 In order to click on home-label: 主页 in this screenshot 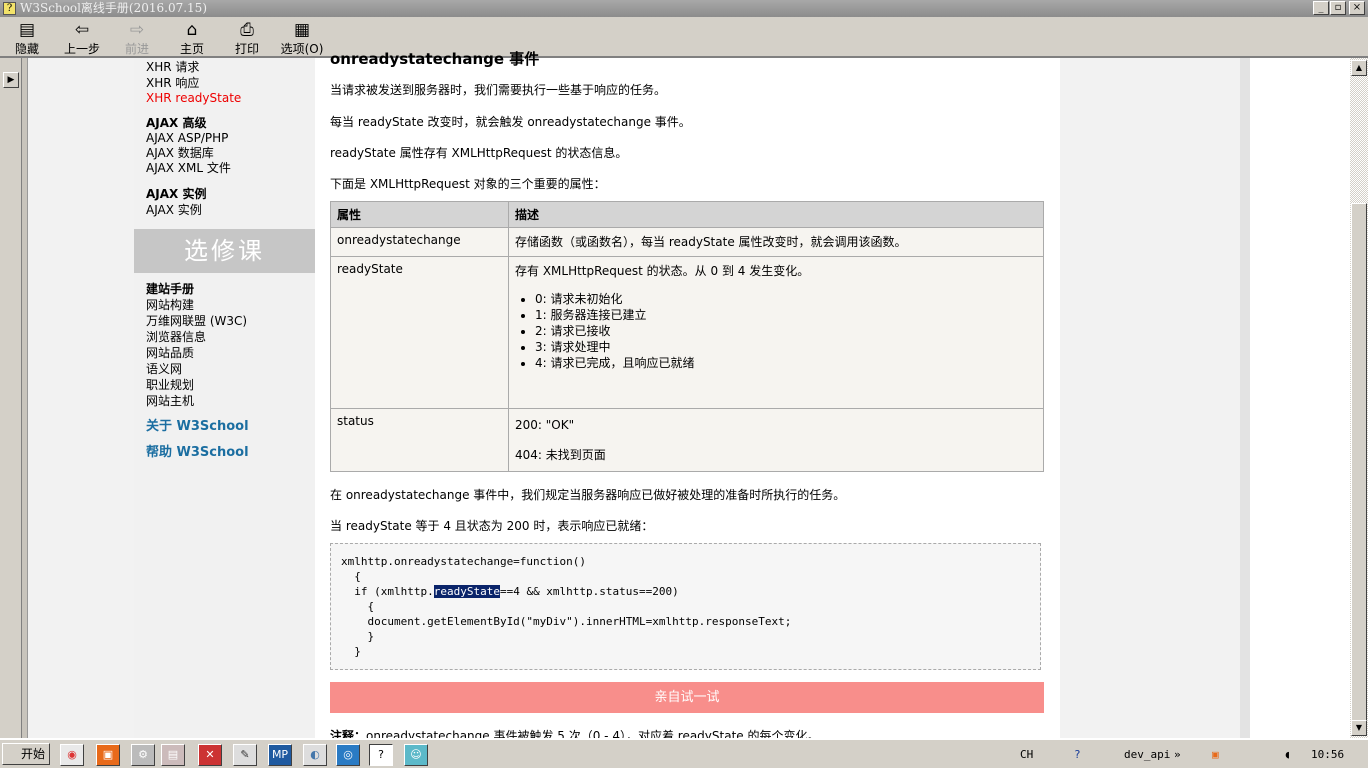, I will do `click(191, 49)`.